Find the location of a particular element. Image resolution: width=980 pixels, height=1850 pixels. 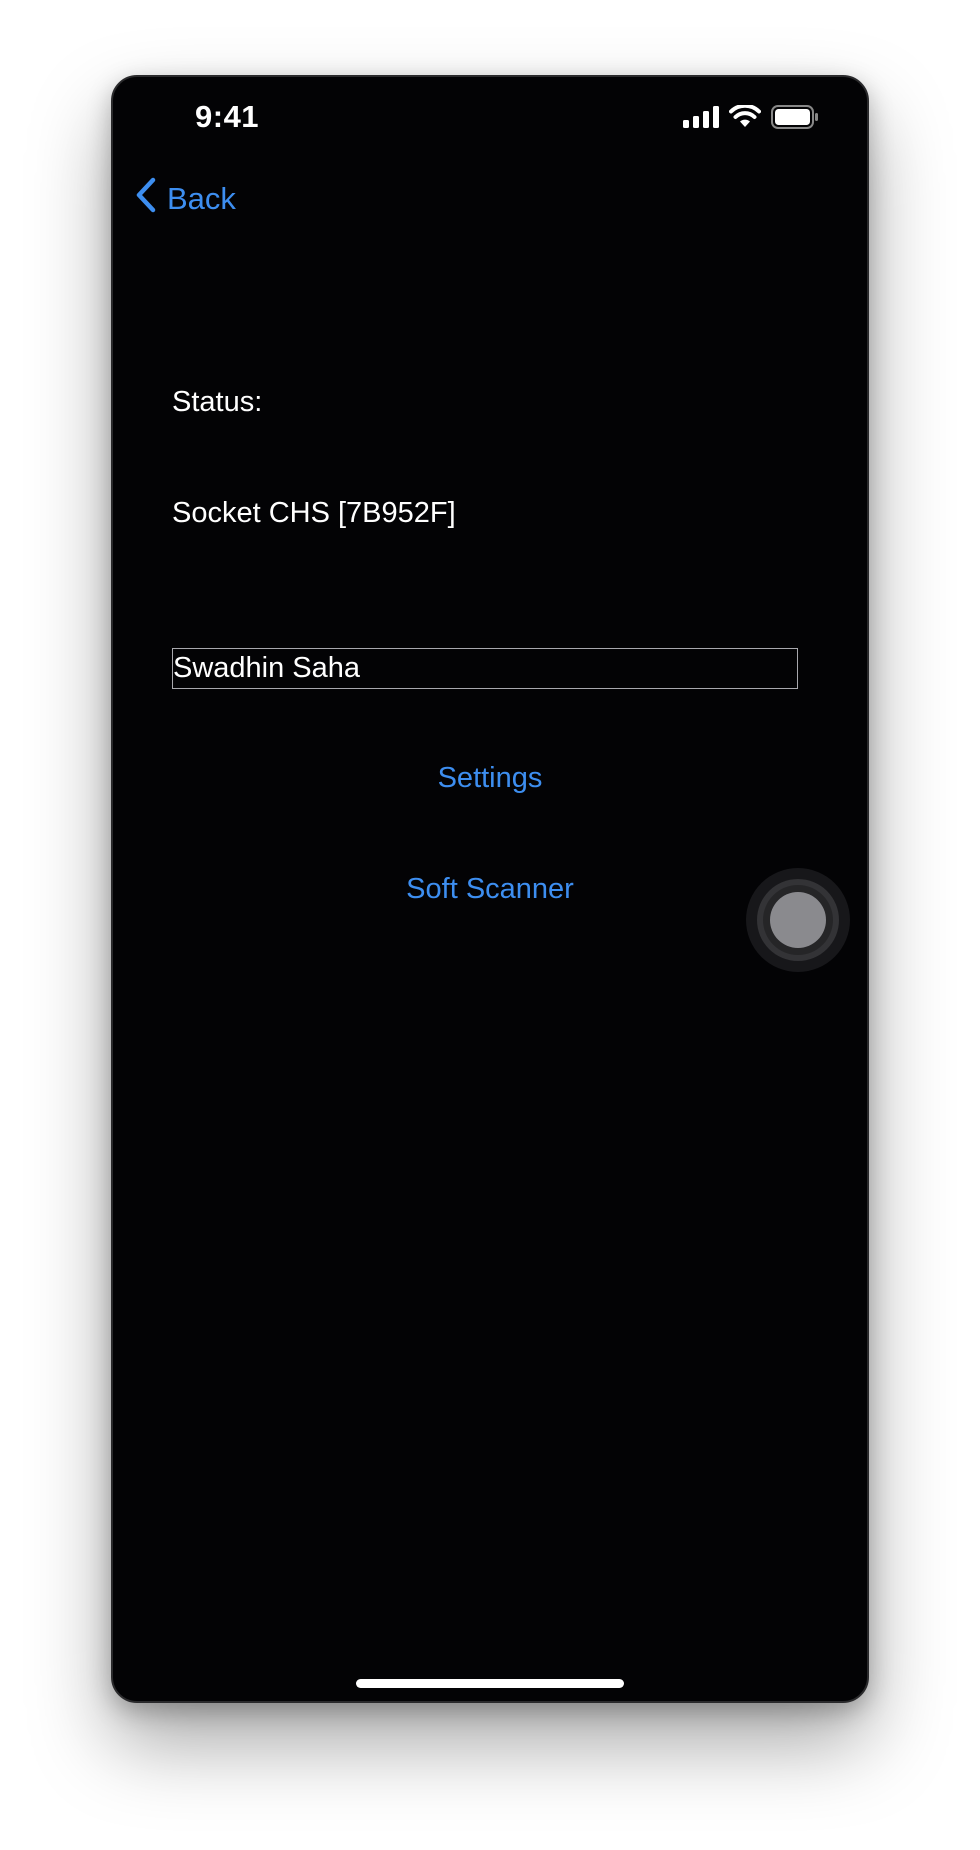

back-label: Back is located at coordinates (201, 198).